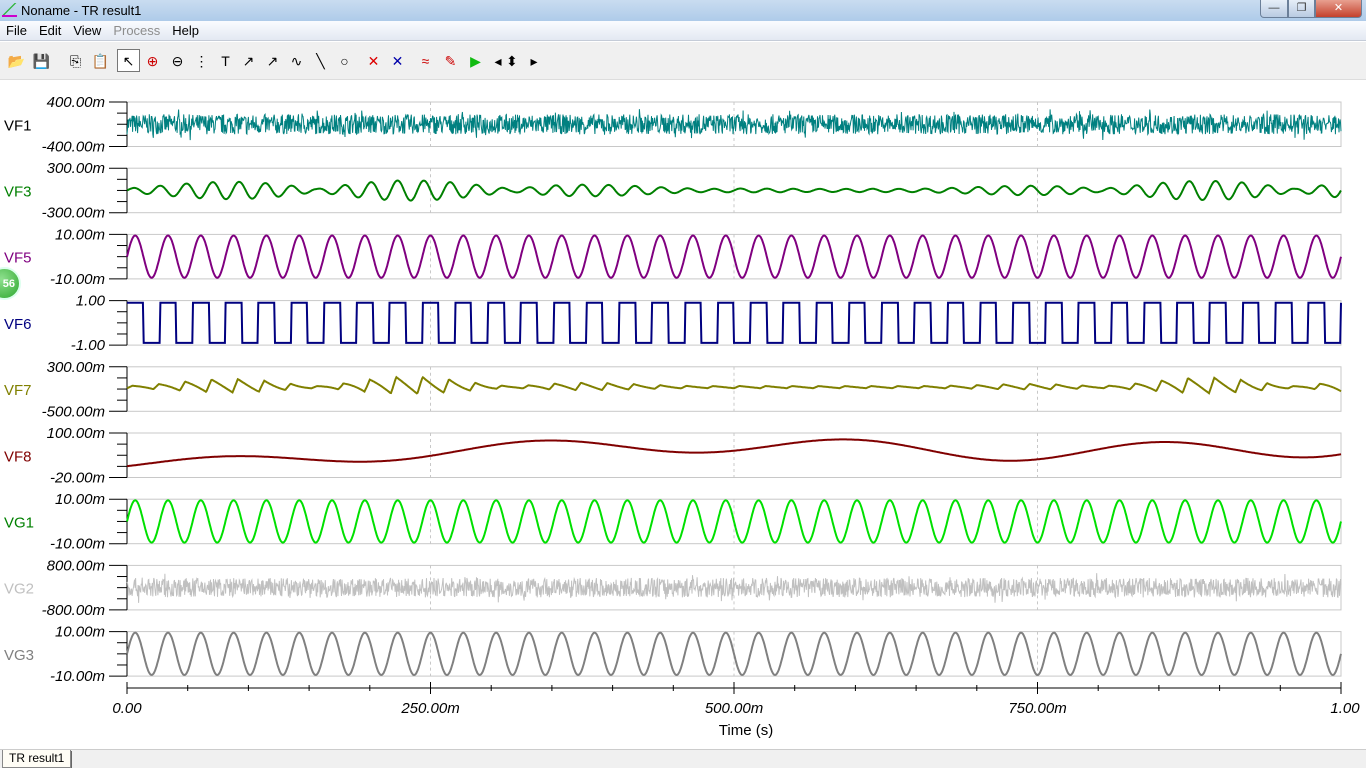 This screenshot has width=1366, height=768. What do you see at coordinates (1301, 9) in the screenshot?
I see `restore-button: ❐` at bounding box center [1301, 9].